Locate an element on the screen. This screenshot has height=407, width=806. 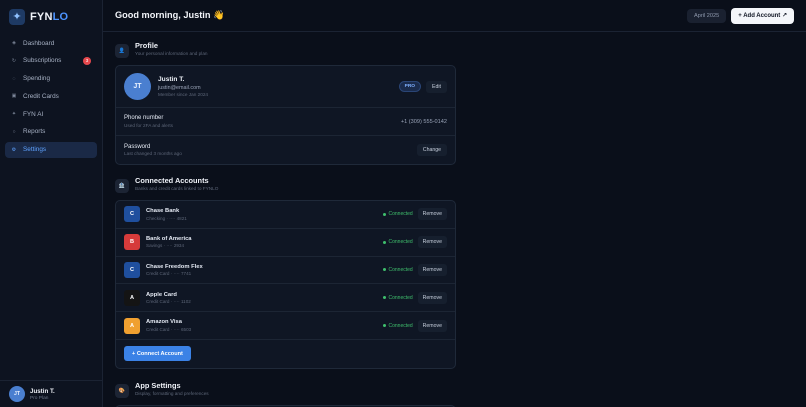
sidebar-item-credit-cards: ▣ Credit Cards is located at coordinates (51, 96).